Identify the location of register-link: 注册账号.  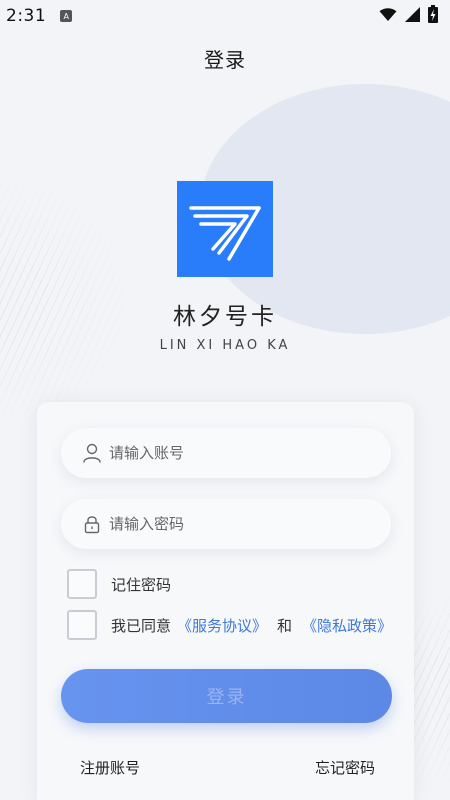
(110, 767).